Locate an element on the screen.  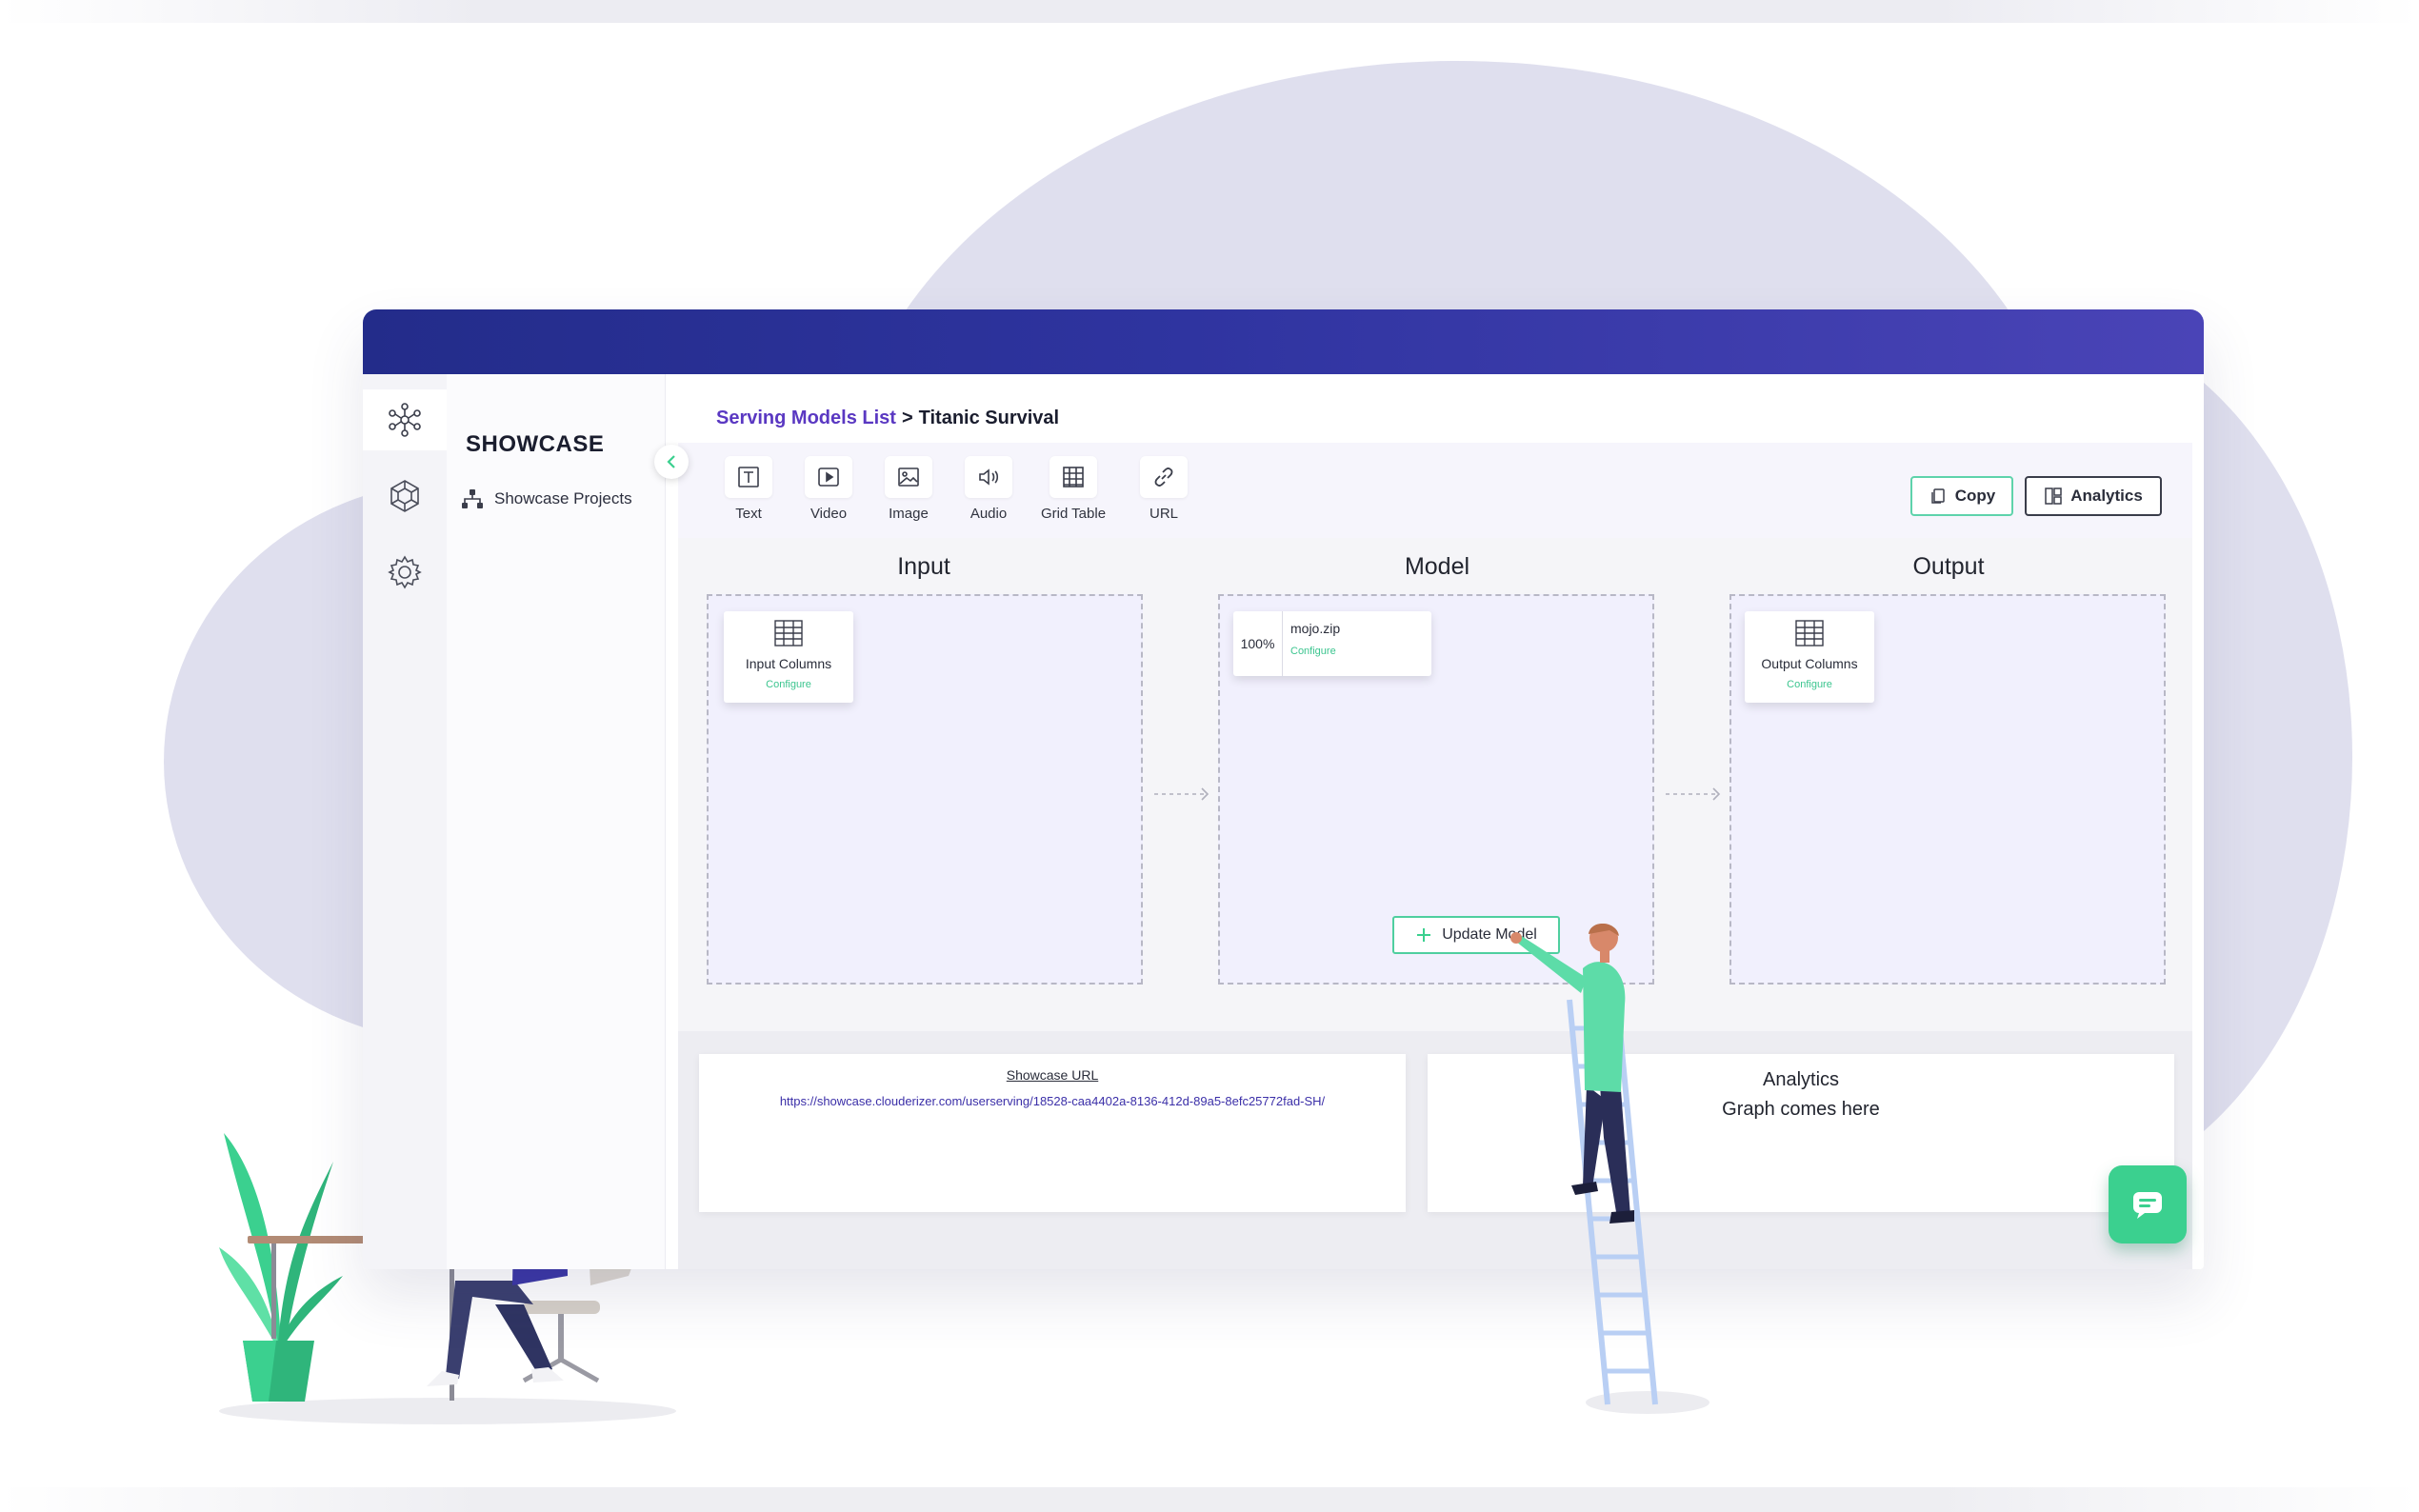
text-icon is located at coordinates (748, 477).